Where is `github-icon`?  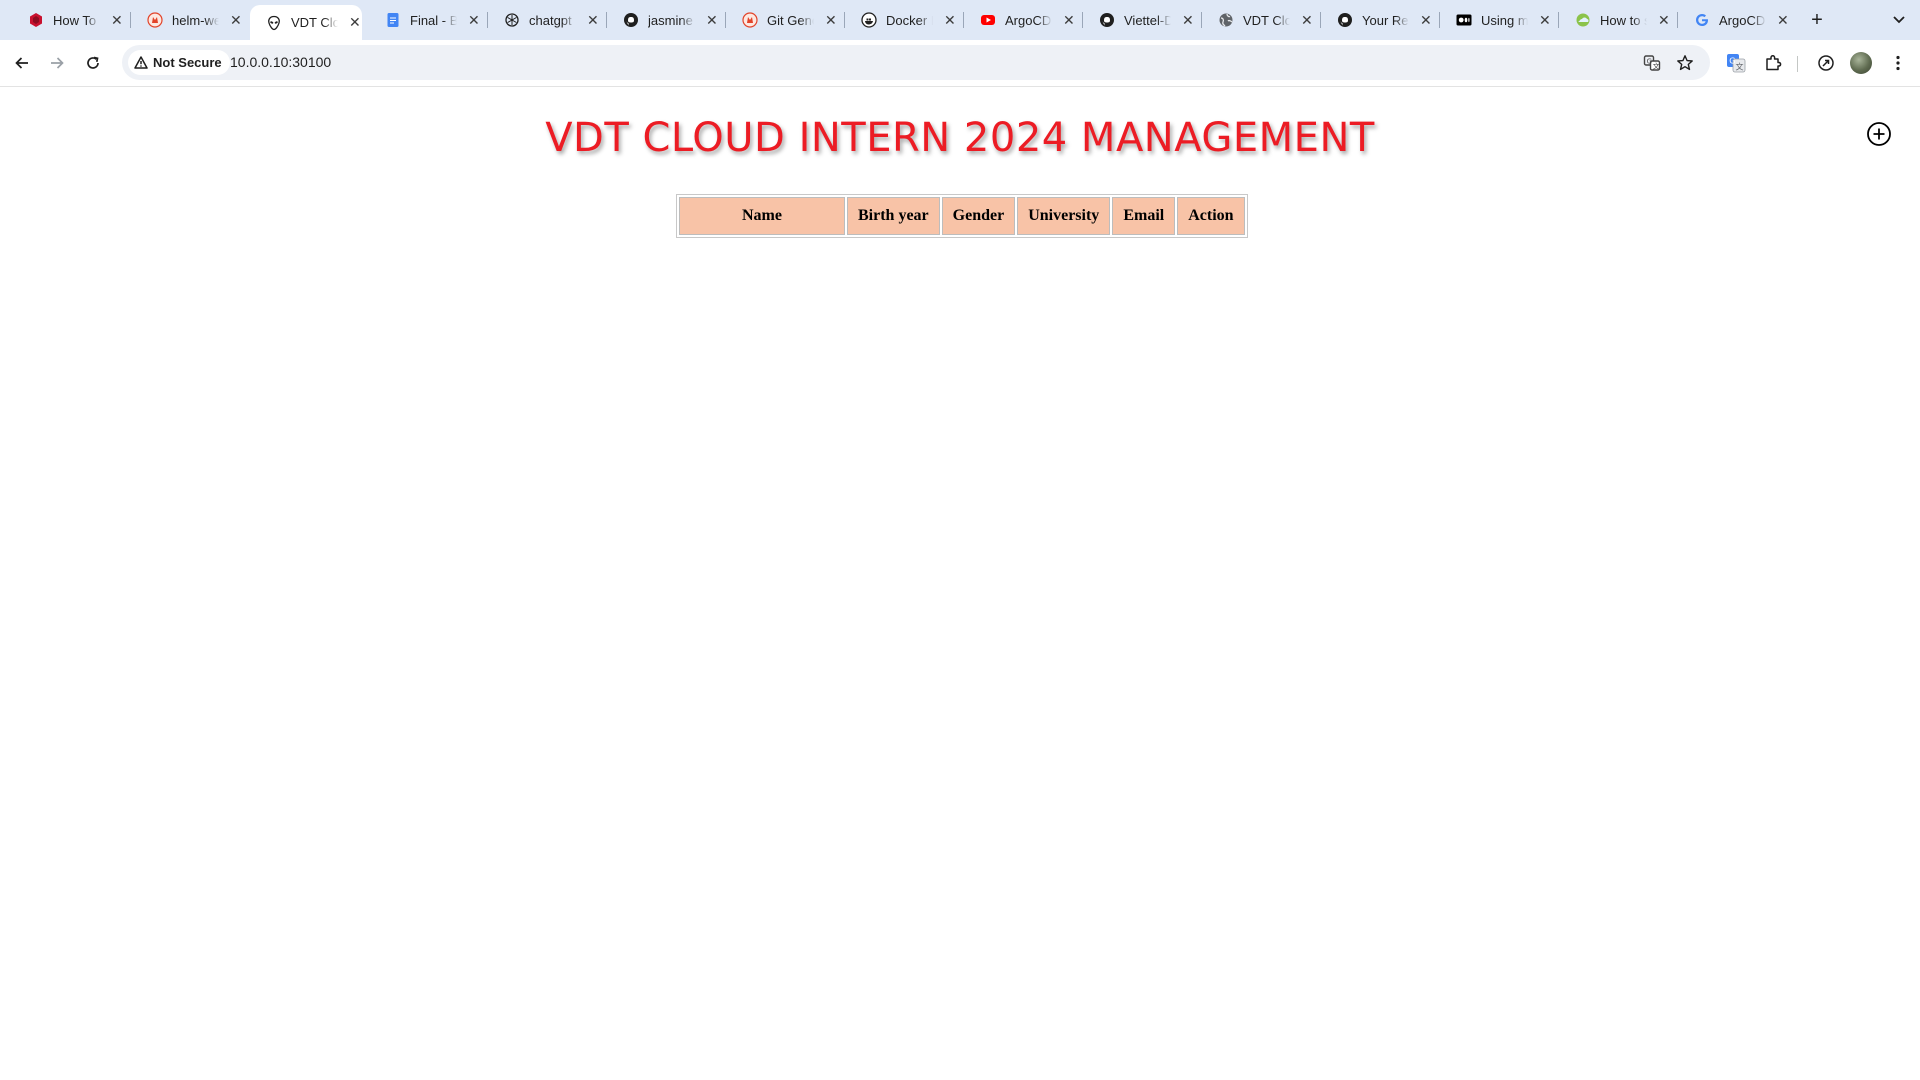 github-icon is located at coordinates (1345, 20).